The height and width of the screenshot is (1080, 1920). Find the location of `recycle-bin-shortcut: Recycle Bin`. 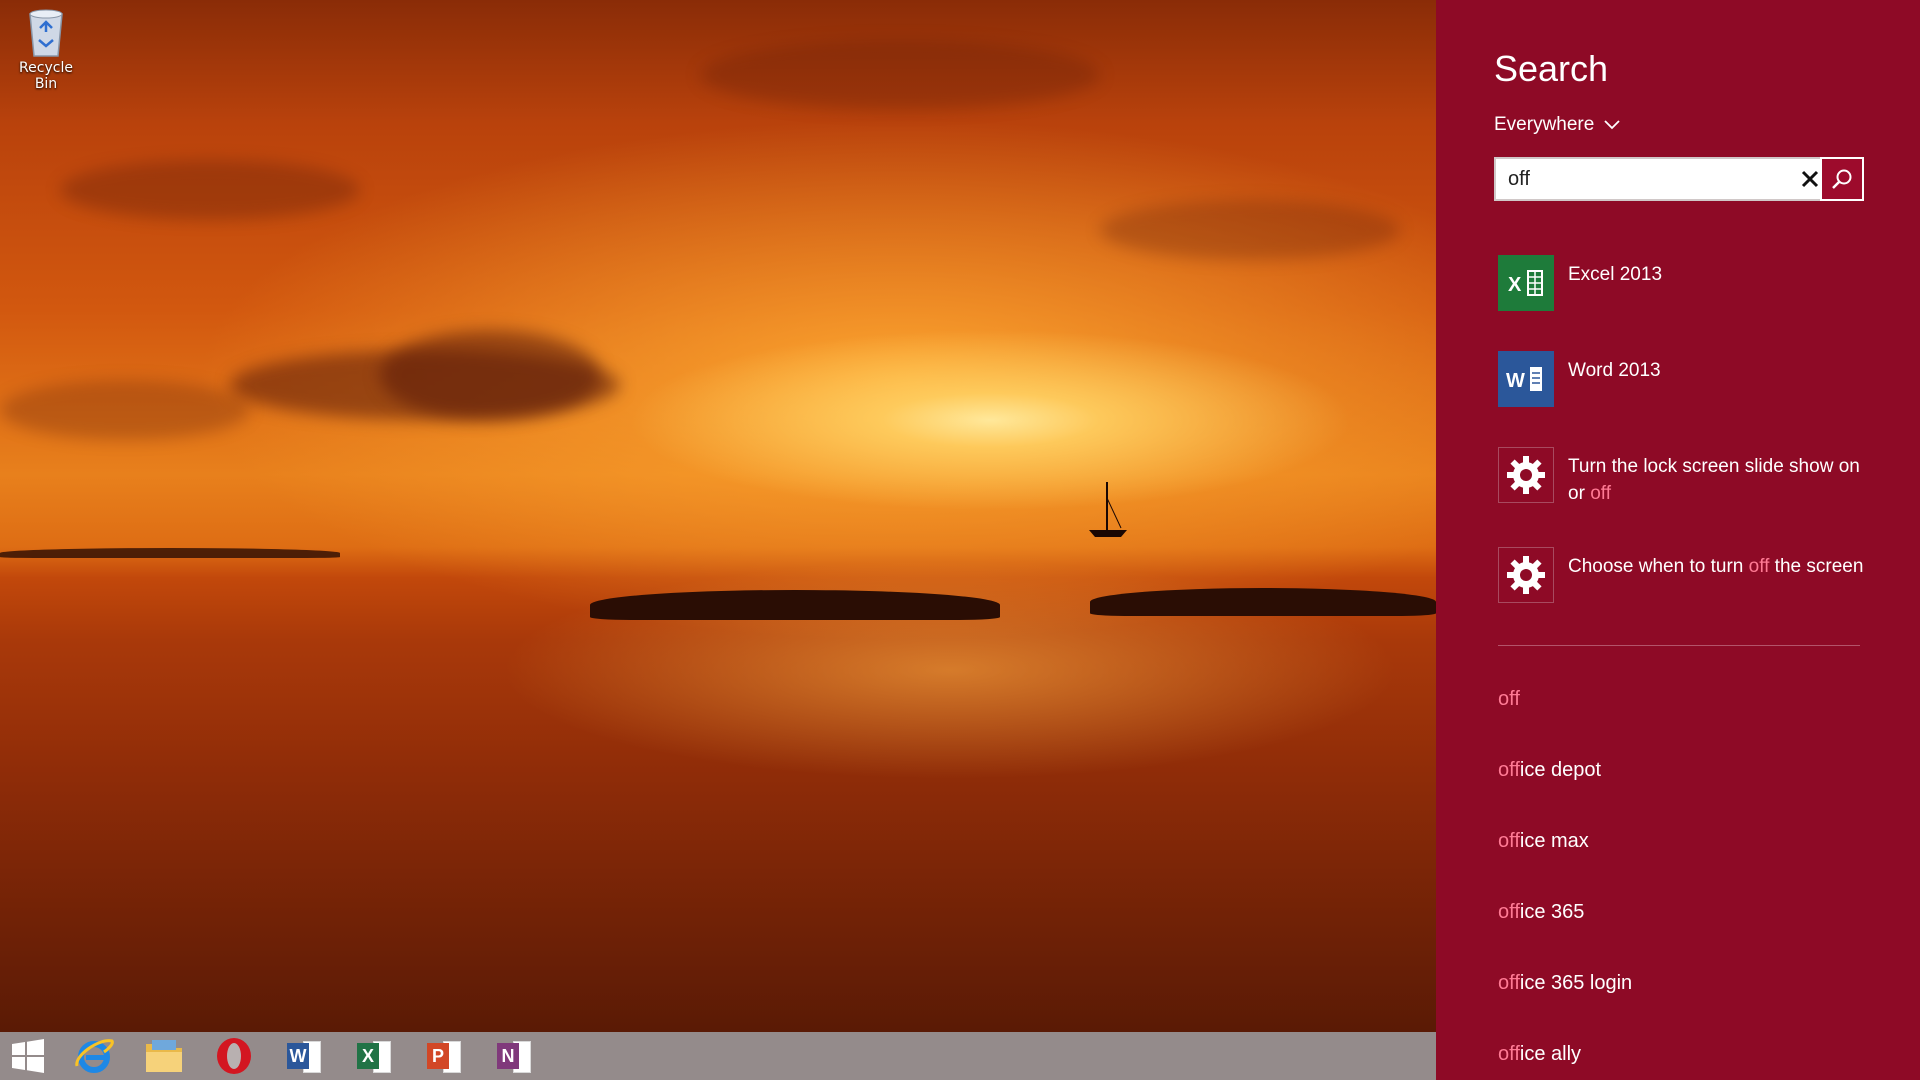

recycle-bin-shortcut: Recycle Bin is located at coordinates (46, 49).